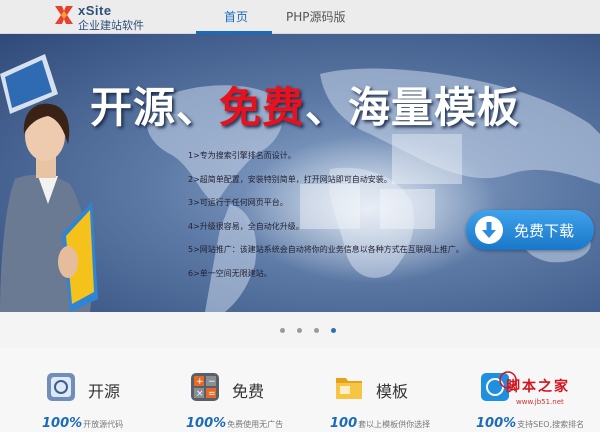 Image resolution: width=600 pixels, height=432 pixels. What do you see at coordinates (235, 423) in the screenshot?
I see `feature-desc: 100%免费使用无广告` at bounding box center [235, 423].